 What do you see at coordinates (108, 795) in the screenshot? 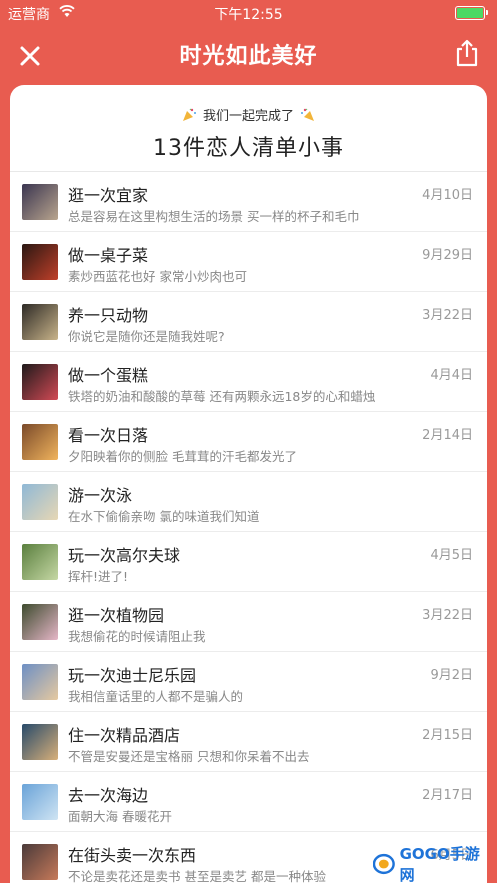
I see `item-title: 去一次海边` at bounding box center [108, 795].